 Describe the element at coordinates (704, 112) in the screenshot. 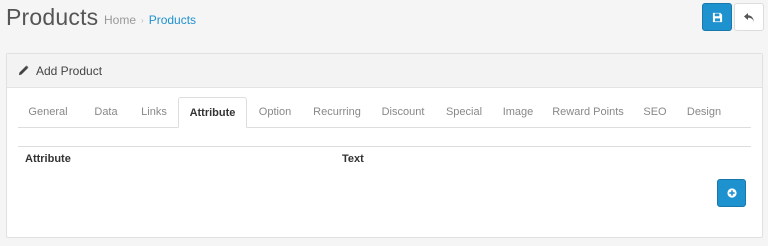

I see `tab-design: Design` at that location.